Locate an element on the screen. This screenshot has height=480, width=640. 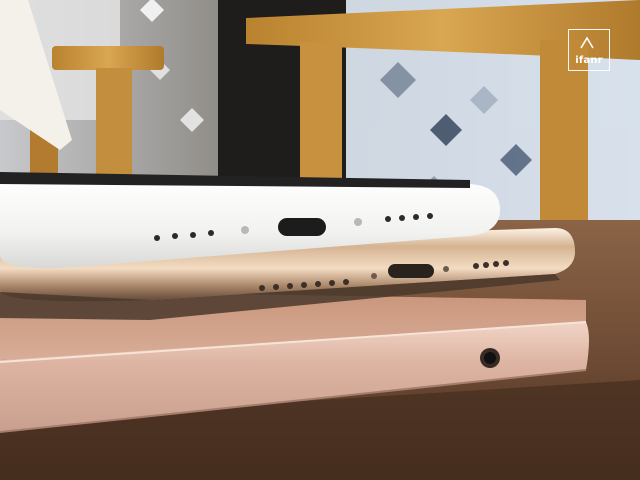
usb-c-port is located at coordinates (302, 227).